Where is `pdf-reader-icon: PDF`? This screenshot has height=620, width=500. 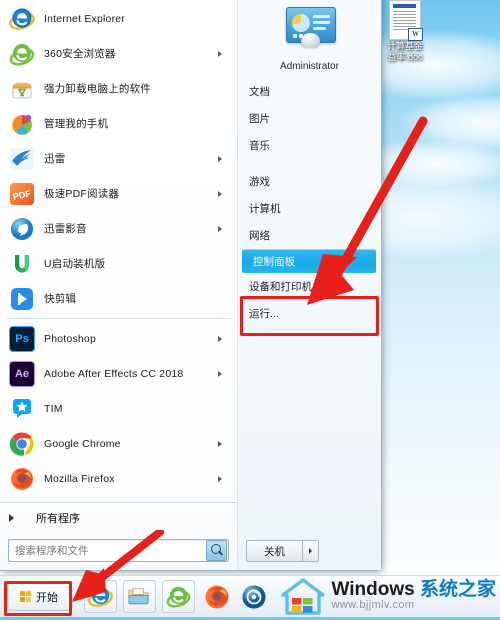
pdf-reader-icon: PDF is located at coordinates (22, 194).